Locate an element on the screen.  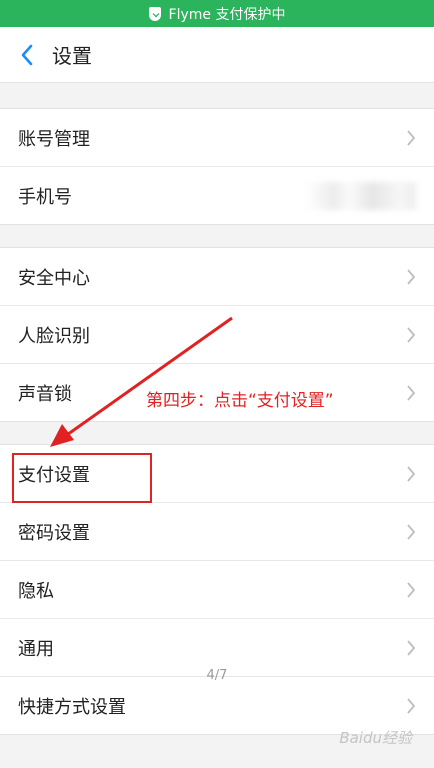
settings-item-label: 快捷方式设置 is located at coordinates (72, 707).